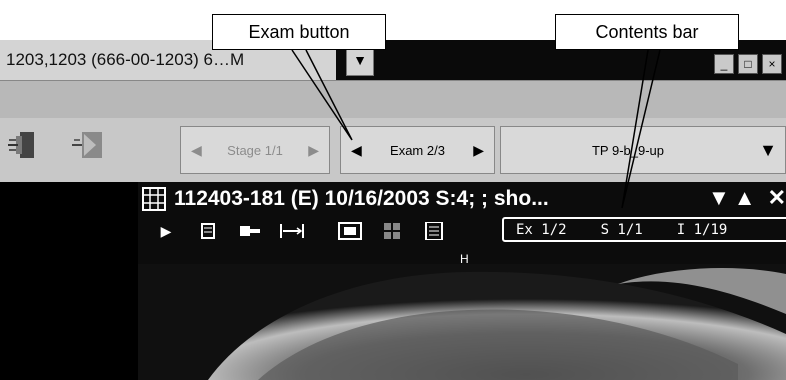 The height and width of the screenshot is (380, 786). I want to click on stage-button: ◀ Stage 1/1 ▶, so click(255, 150).